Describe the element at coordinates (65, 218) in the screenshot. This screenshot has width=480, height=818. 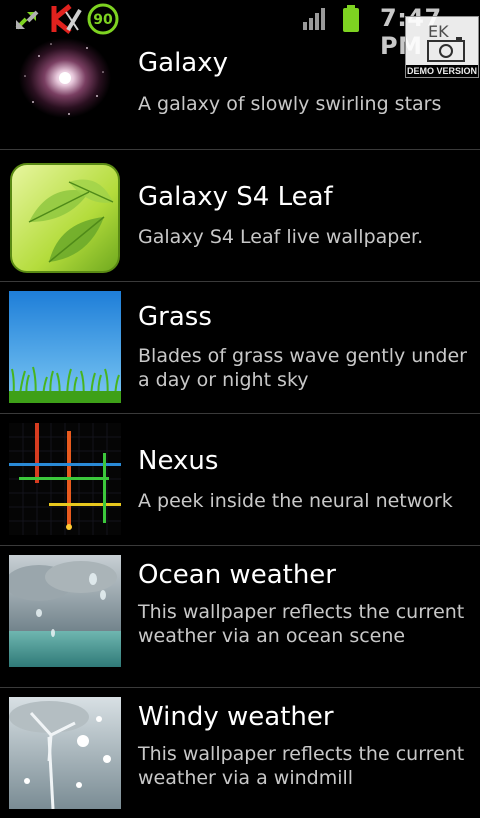
I see `leaf-thumbnail` at that location.